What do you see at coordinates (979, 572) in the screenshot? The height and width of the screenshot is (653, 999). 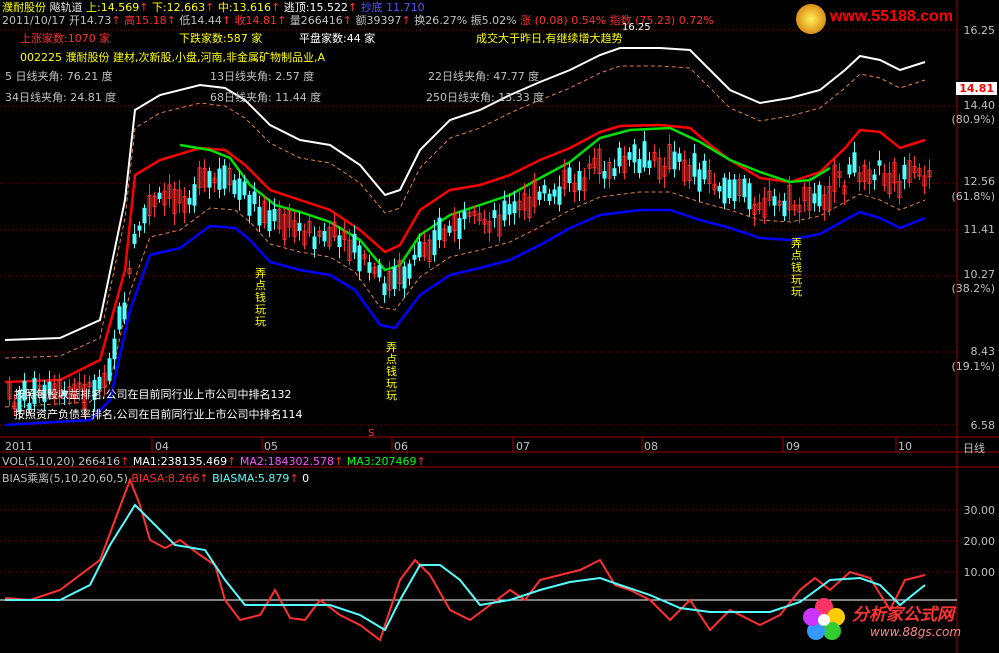 I see `bias-tick-10: 10.00` at bounding box center [979, 572].